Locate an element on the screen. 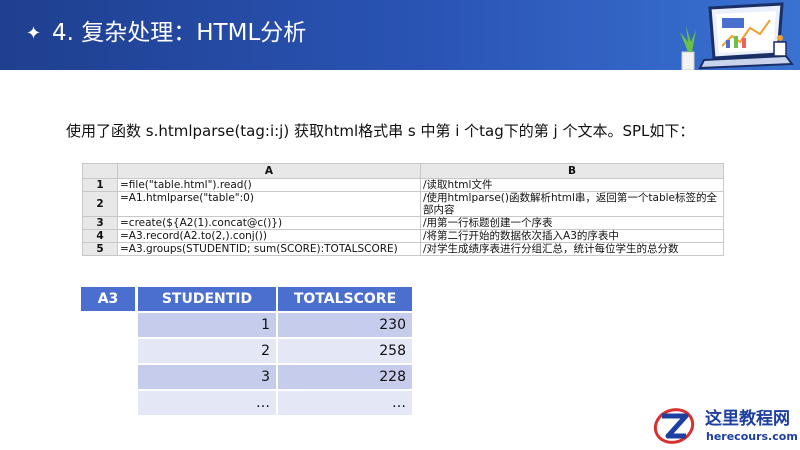  cell-totalscore: 258 is located at coordinates (344, 350).